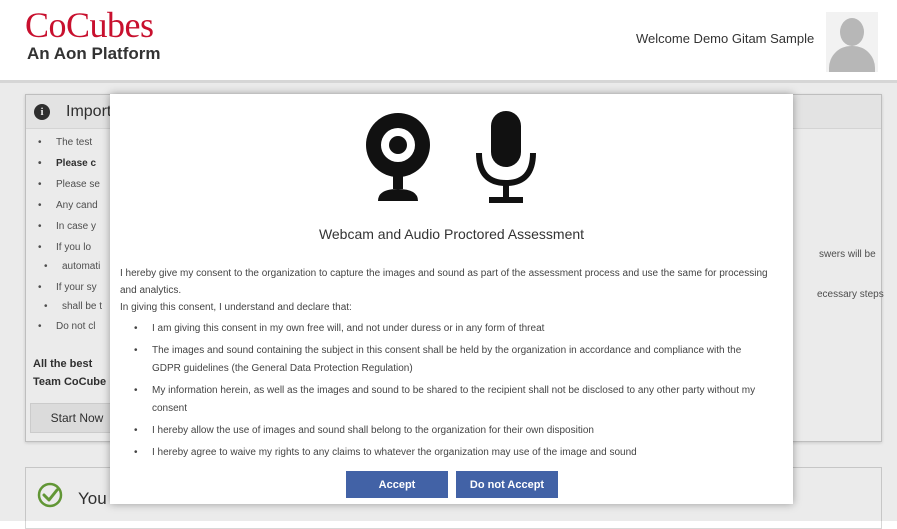 Image resolution: width=897 pixels, height=529 pixels. I want to click on avatar-head, so click(852, 32).